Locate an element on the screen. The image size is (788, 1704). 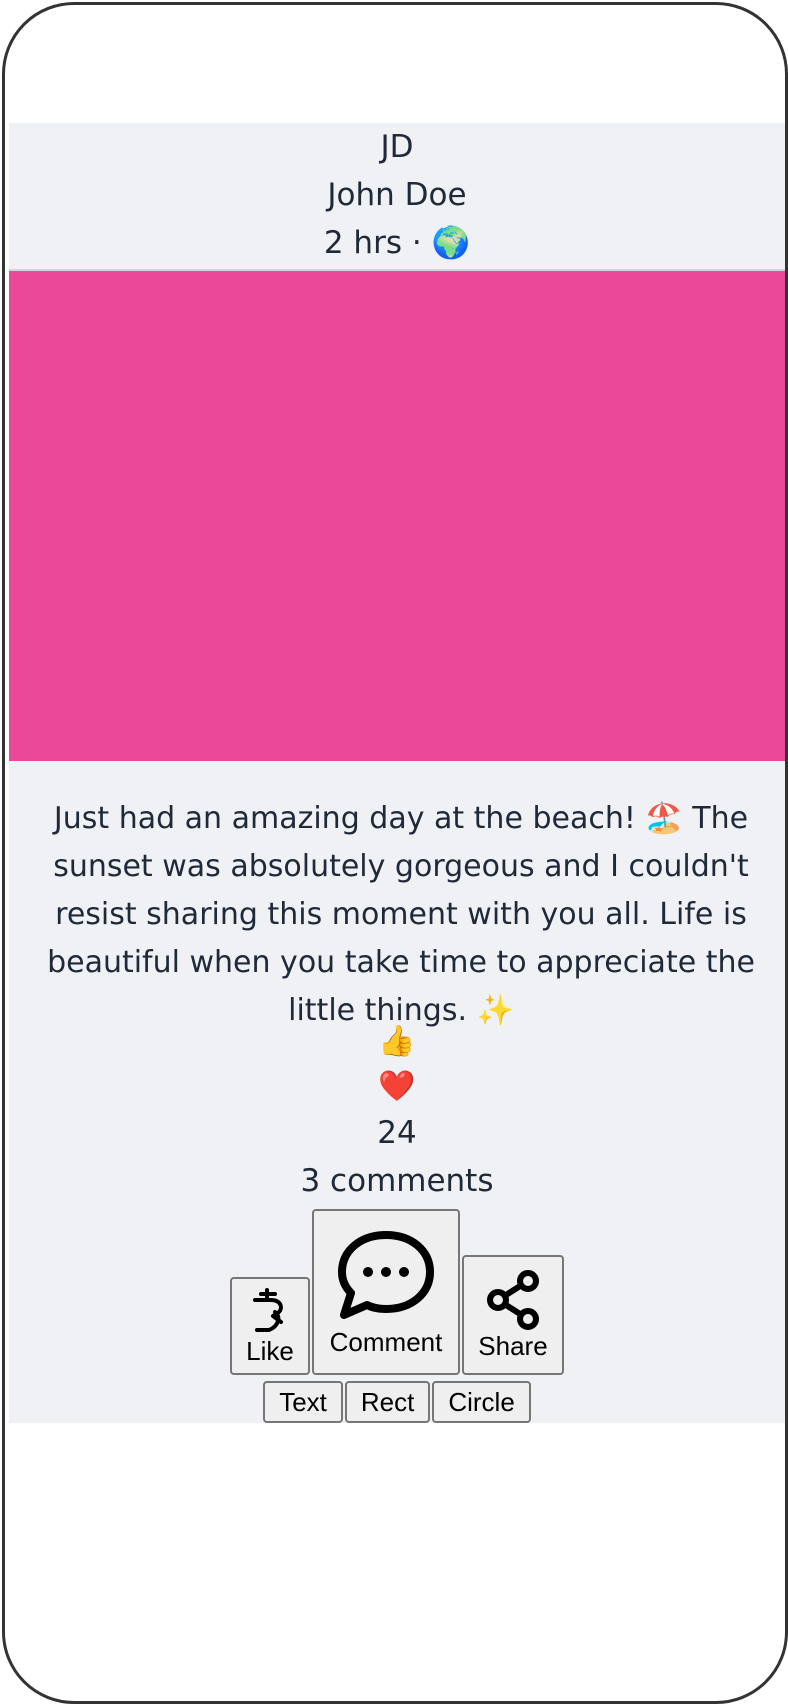
hand-pointer-icon is located at coordinates (268, 1310).